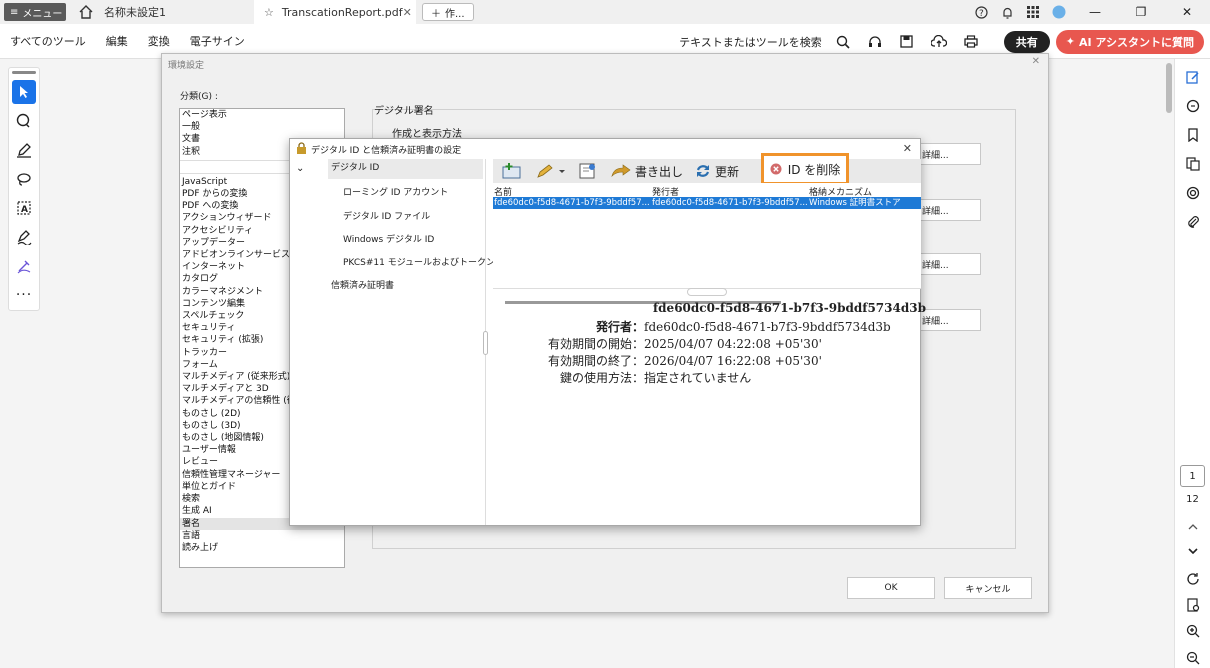 The height and width of the screenshot is (668, 1210). What do you see at coordinates (1192, 604) in the screenshot?
I see `page-settings-icon` at bounding box center [1192, 604].